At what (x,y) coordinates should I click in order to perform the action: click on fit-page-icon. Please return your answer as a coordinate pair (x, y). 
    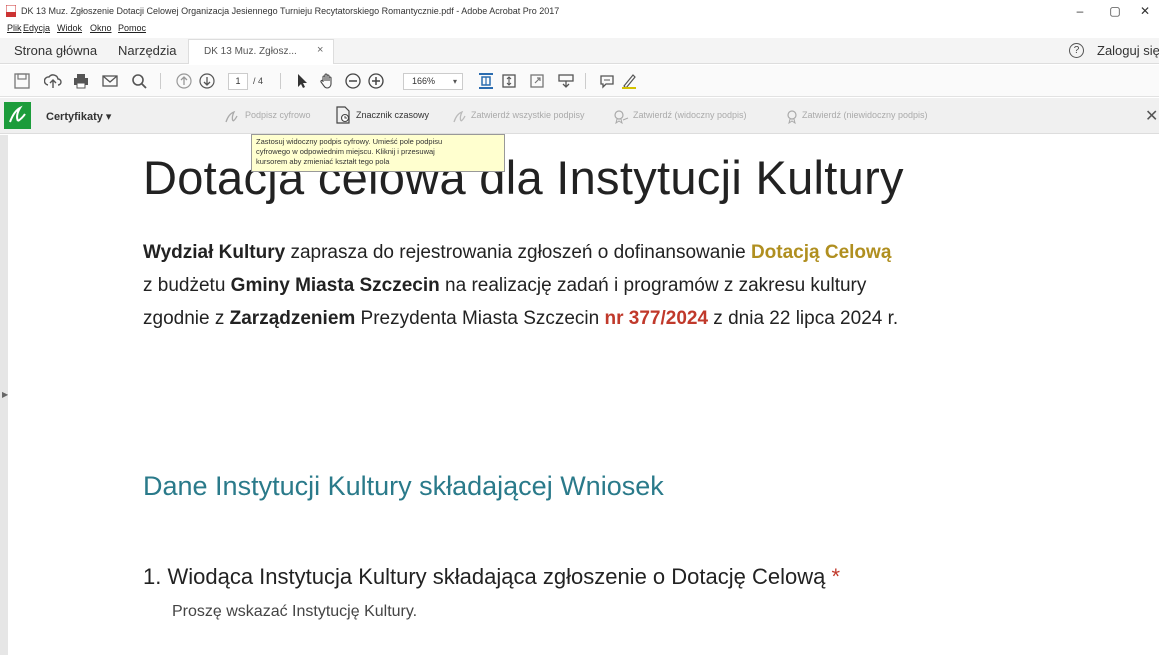
    Looking at the image, I should click on (486, 81).